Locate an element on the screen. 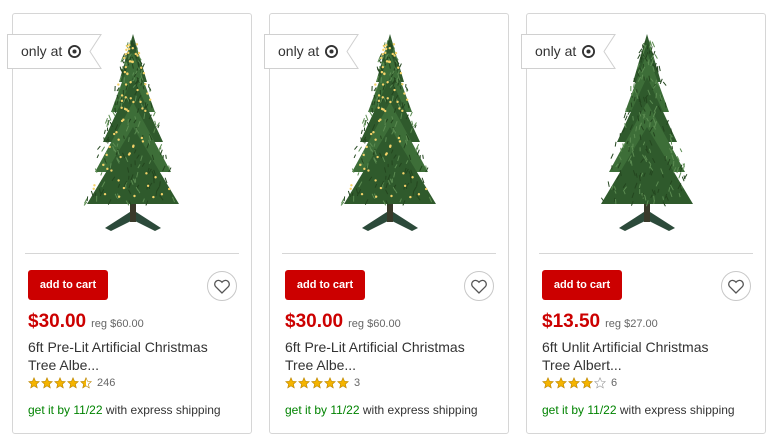  rating-row: 3 is located at coordinates (322, 383).